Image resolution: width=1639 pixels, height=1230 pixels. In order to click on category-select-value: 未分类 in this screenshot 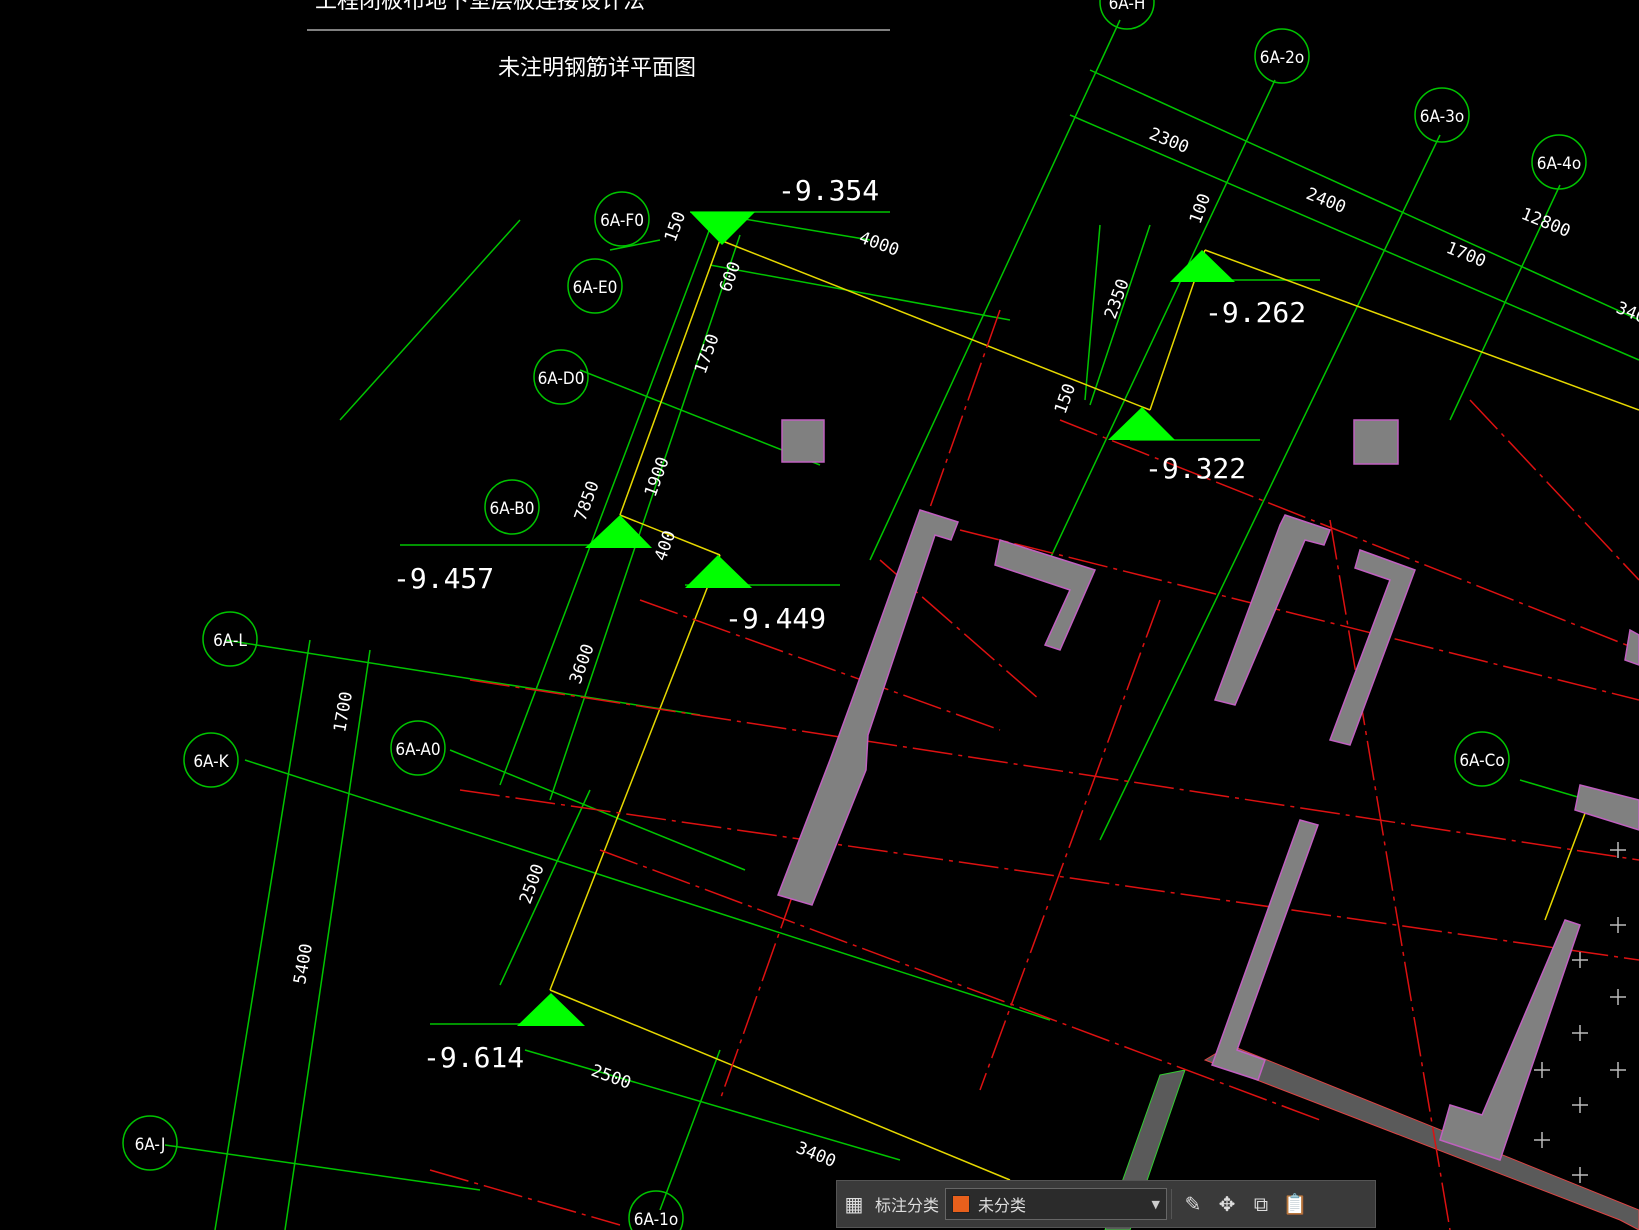, I will do `click(1002, 1205)`.